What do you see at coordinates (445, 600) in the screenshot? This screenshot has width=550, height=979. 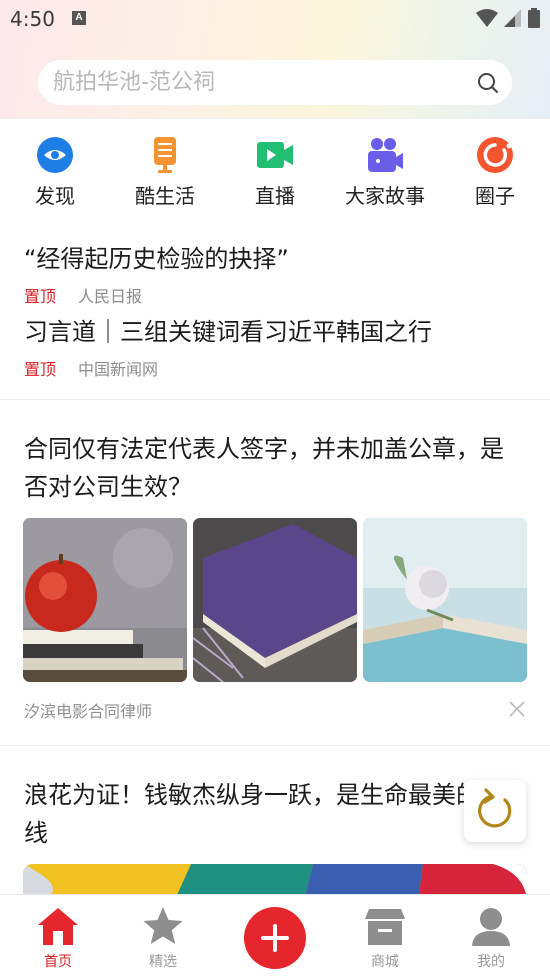 I see `rose-book-image` at bounding box center [445, 600].